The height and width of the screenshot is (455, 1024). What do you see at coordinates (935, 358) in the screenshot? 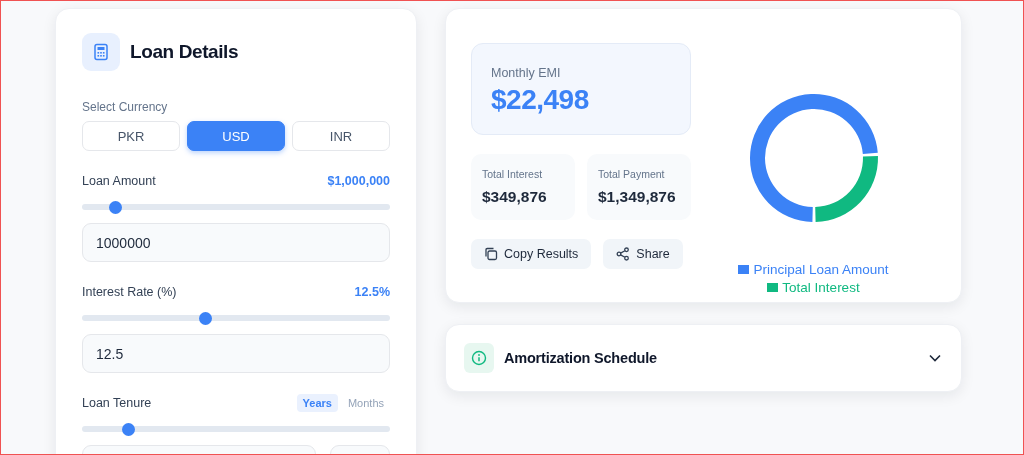
I see `chevron-icon` at bounding box center [935, 358].